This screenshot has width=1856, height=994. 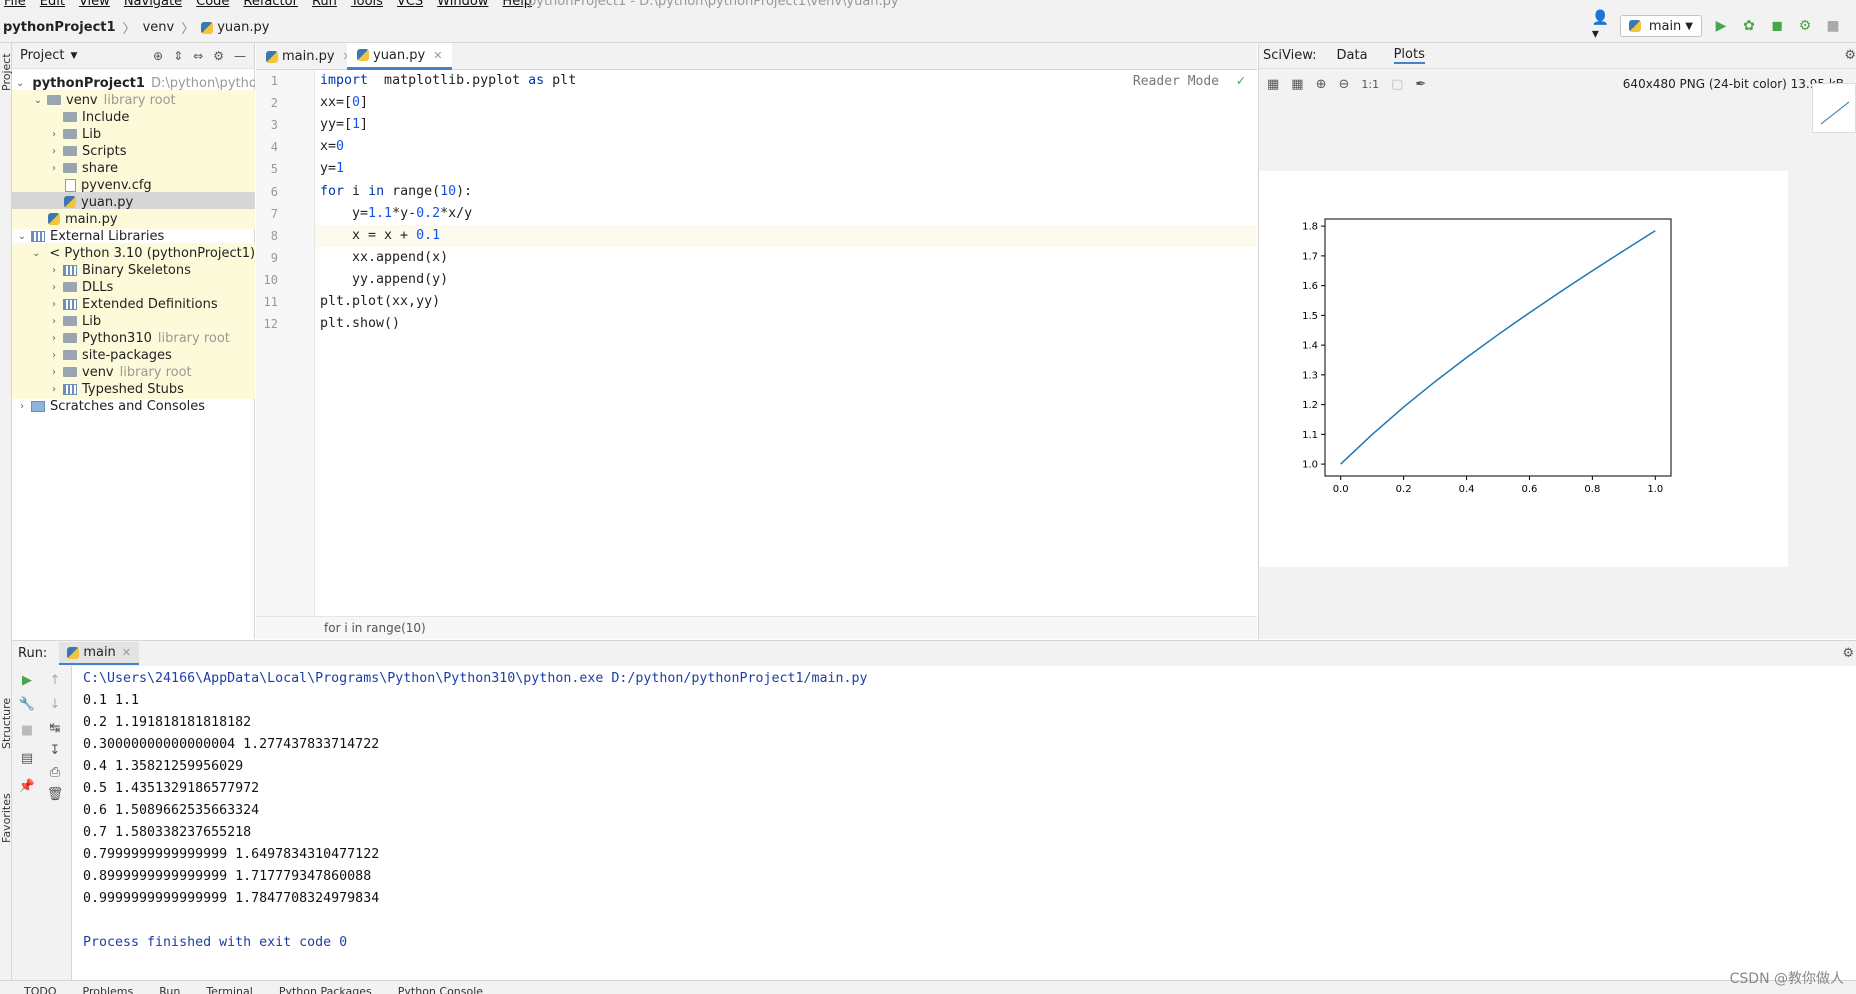 I want to click on tab-yuan-py: yuan.py ✕, so click(x=400, y=56).